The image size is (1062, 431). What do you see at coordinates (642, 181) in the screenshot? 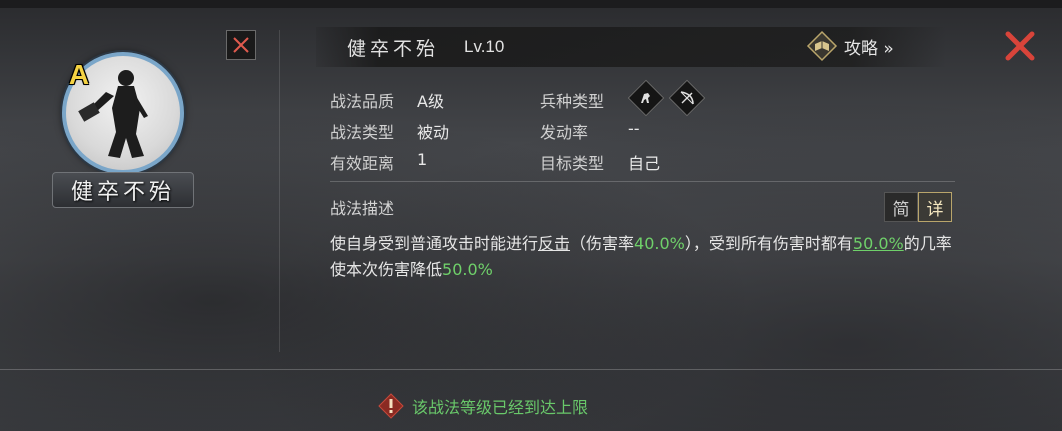
I see `section-divider` at bounding box center [642, 181].